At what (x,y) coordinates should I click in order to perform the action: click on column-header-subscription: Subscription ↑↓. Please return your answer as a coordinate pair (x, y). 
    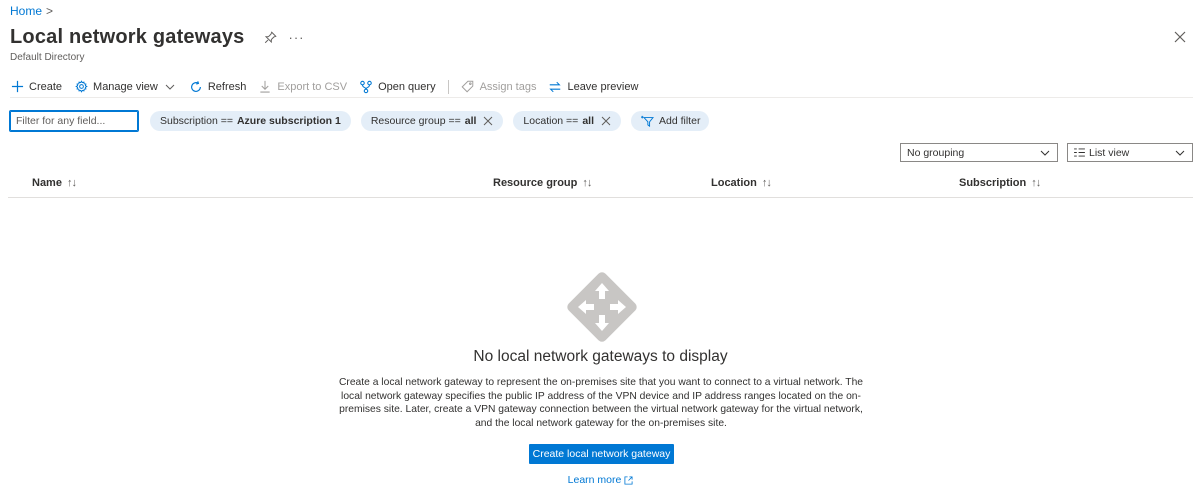
    Looking at the image, I should click on (1000, 183).